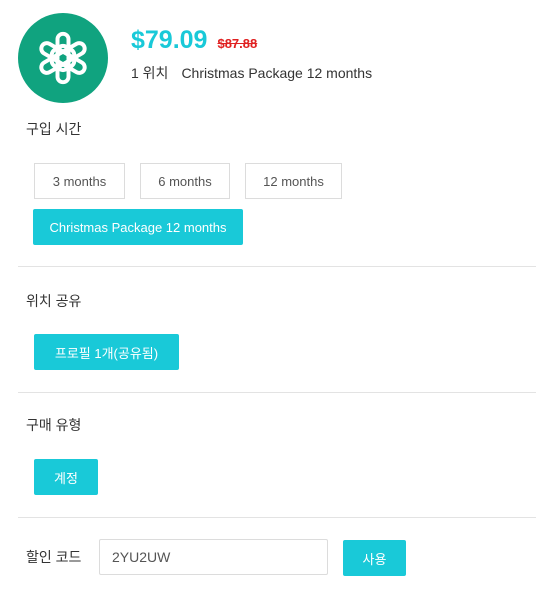  What do you see at coordinates (213, 557) in the screenshot?
I see `coupon-code-input` at bounding box center [213, 557].